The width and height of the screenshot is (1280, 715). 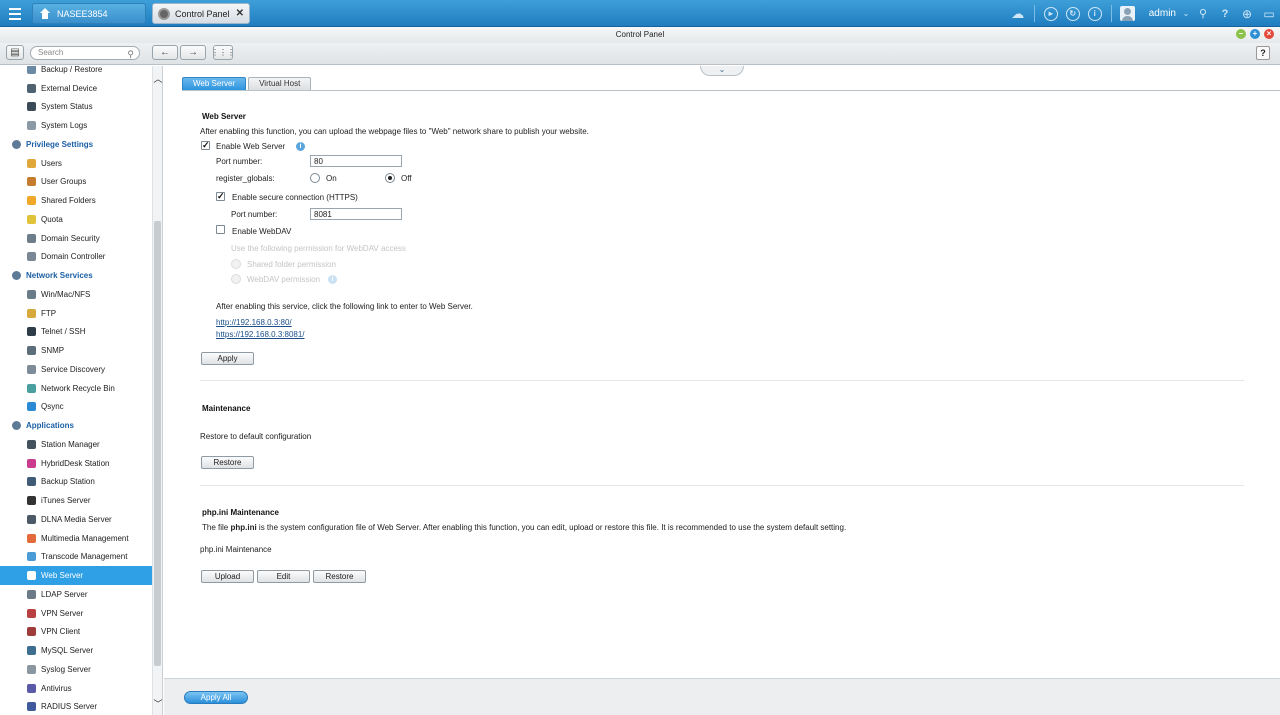 I want to click on menu-icon, so click(x=15, y=13).